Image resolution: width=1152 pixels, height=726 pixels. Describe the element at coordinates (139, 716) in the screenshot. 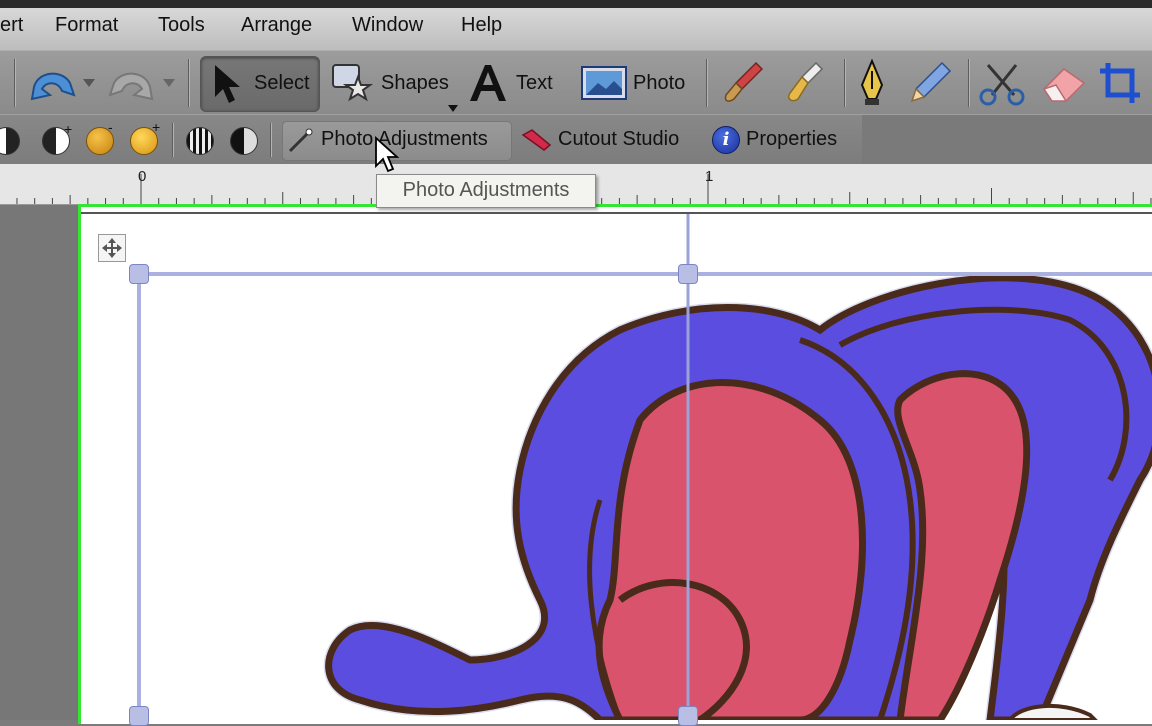

I see `resize-handle-bottom-left` at that location.